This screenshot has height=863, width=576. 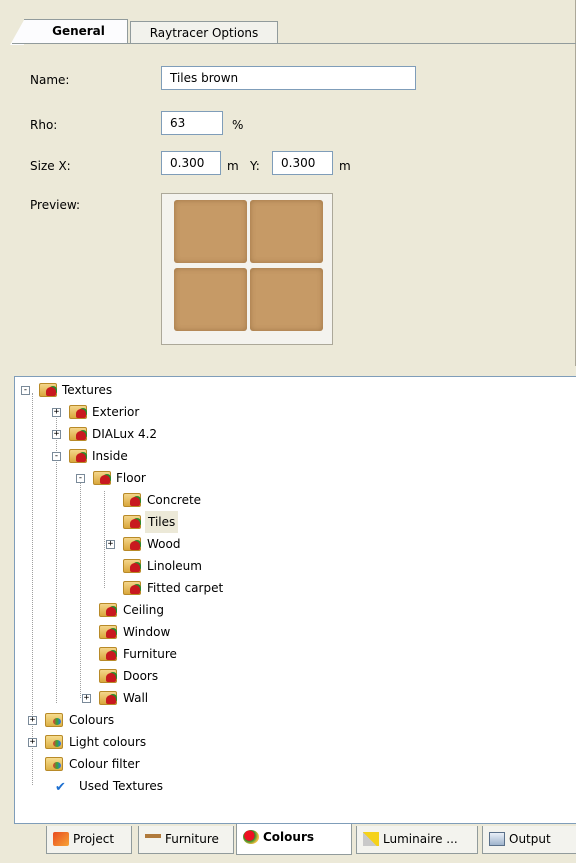 What do you see at coordinates (251, 837) in the screenshot?
I see `colours-icon` at bounding box center [251, 837].